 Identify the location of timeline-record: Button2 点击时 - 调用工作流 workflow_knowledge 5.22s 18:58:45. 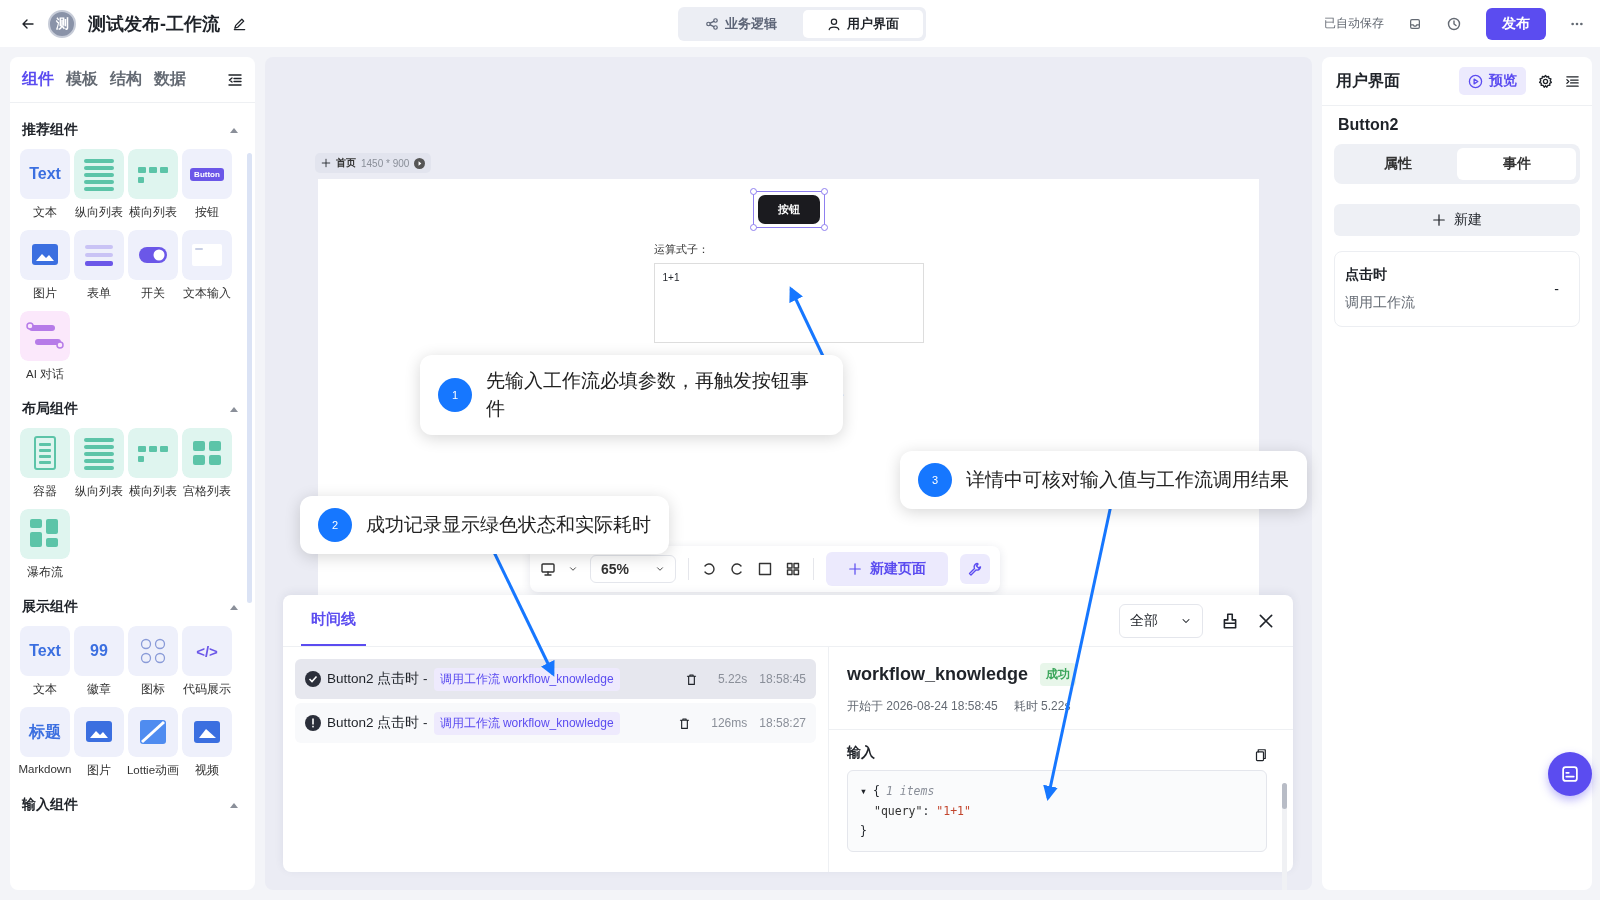
(555, 679).